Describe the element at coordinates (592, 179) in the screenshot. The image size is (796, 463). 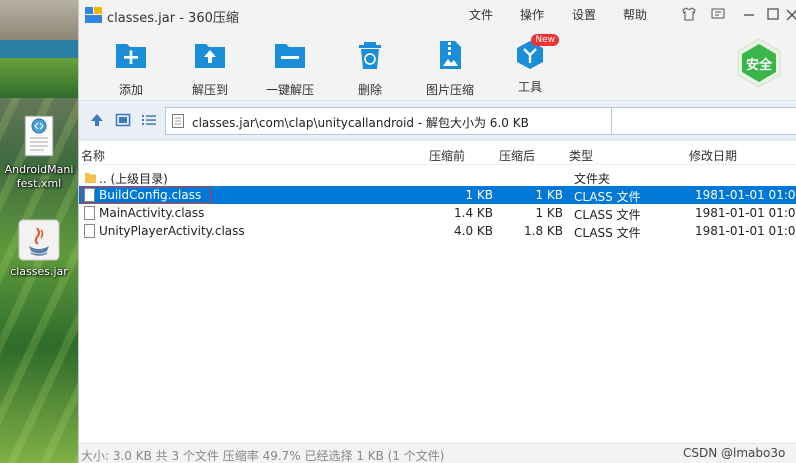
I see `file-type: 文件夹` at that location.